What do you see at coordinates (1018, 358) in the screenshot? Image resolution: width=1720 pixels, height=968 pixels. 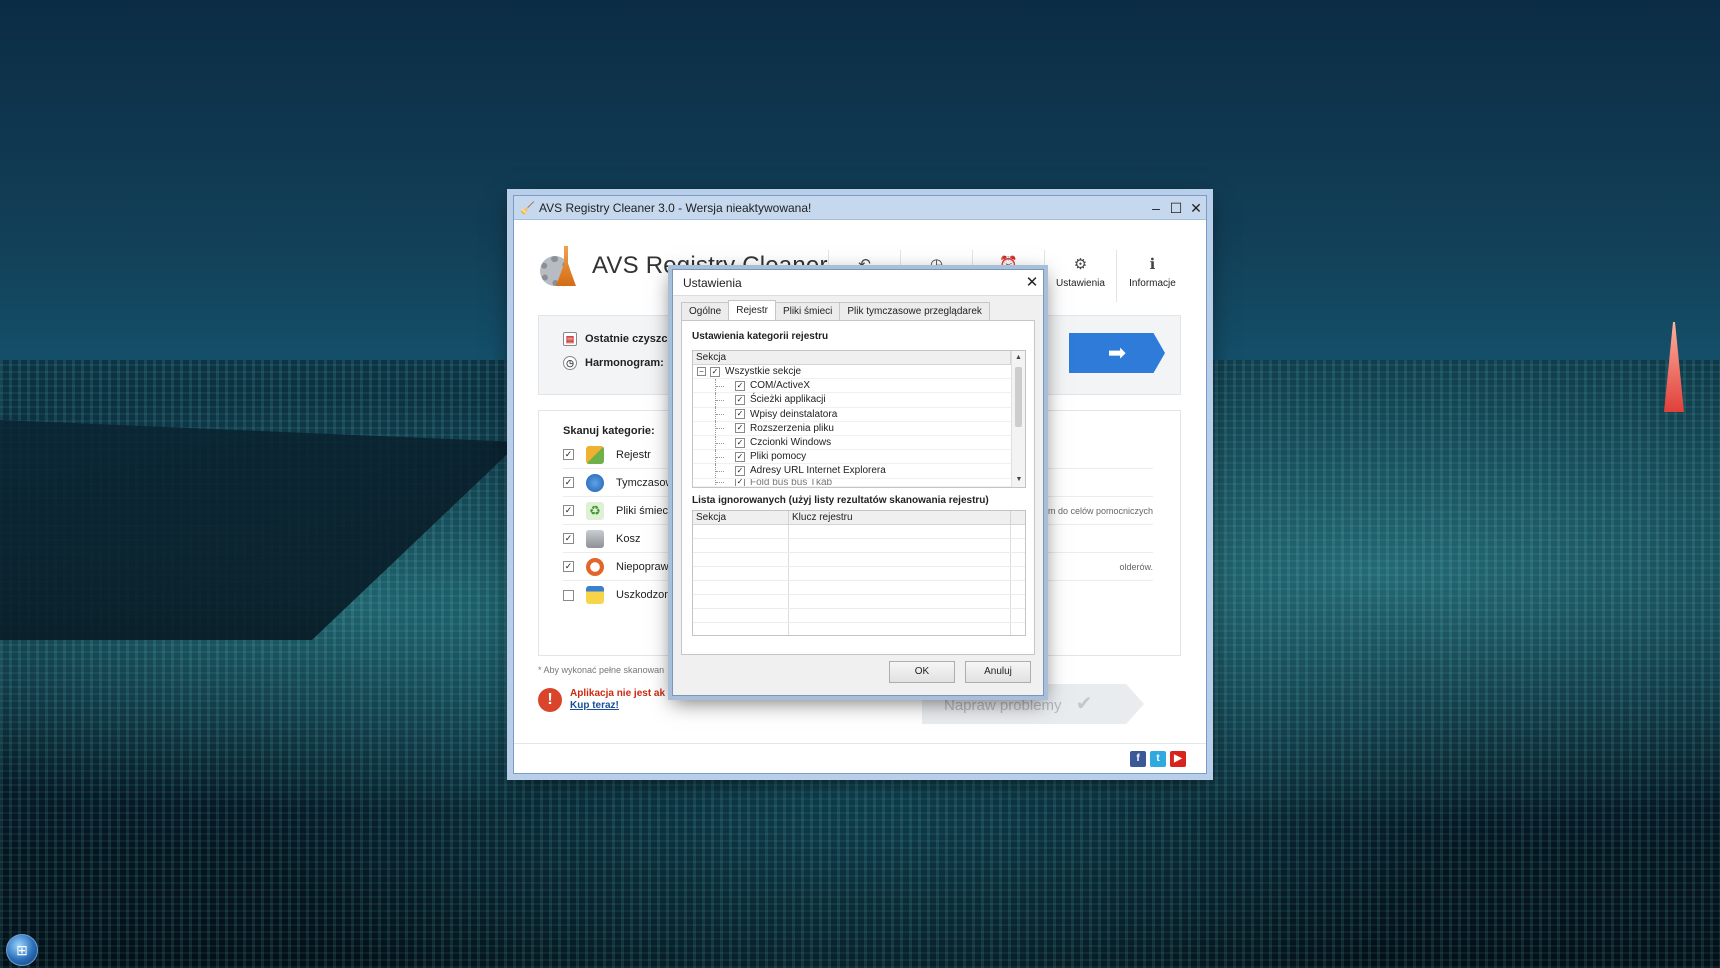 I see `scroll-up-arrow-icon: ▲` at bounding box center [1018, 358].